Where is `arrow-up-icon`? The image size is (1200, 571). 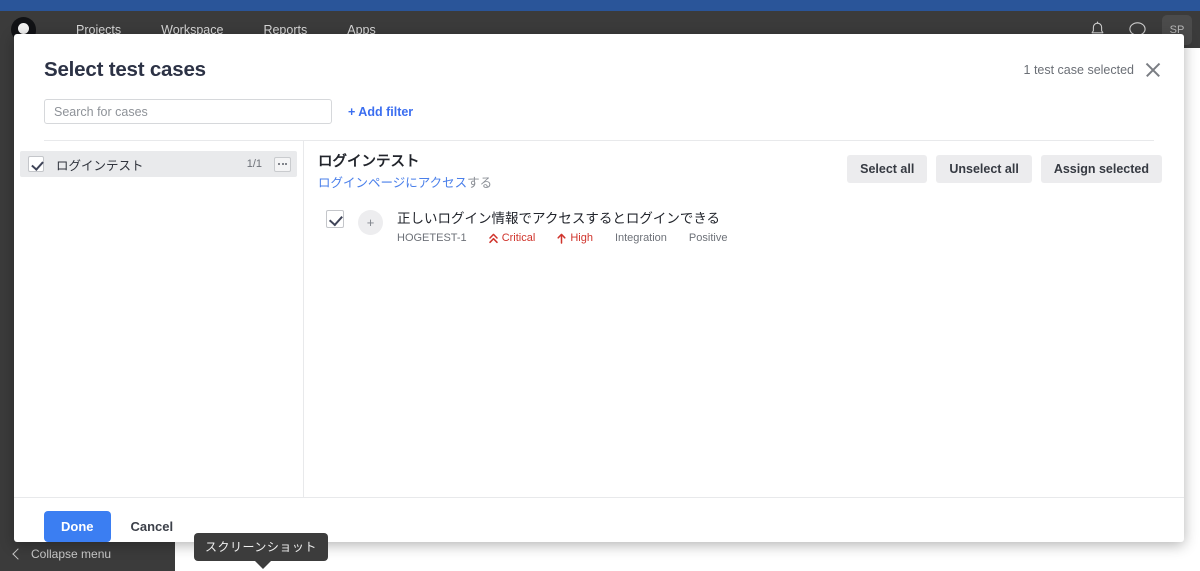
arrow-up-icon is located at coordinates (561, 238).